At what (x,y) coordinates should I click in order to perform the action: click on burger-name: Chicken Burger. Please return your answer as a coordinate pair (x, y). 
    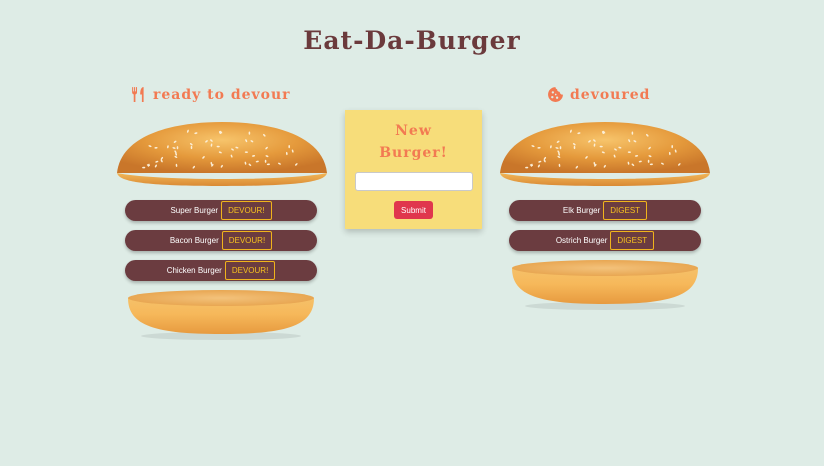
    Looking at the image, I should click on (194, 270).